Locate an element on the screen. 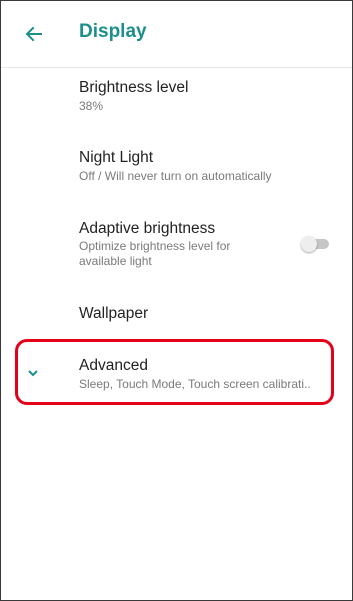 The height and width of the screenshot is (601, 353). adaptive-brightness-toggle is located at coordinates (316, 244).